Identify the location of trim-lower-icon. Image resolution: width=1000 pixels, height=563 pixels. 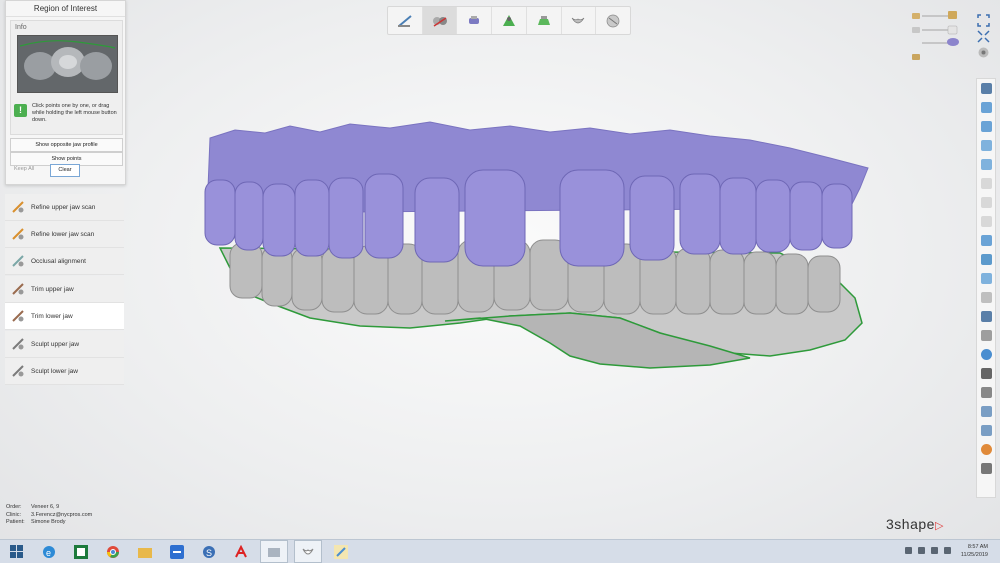
(18, 316).